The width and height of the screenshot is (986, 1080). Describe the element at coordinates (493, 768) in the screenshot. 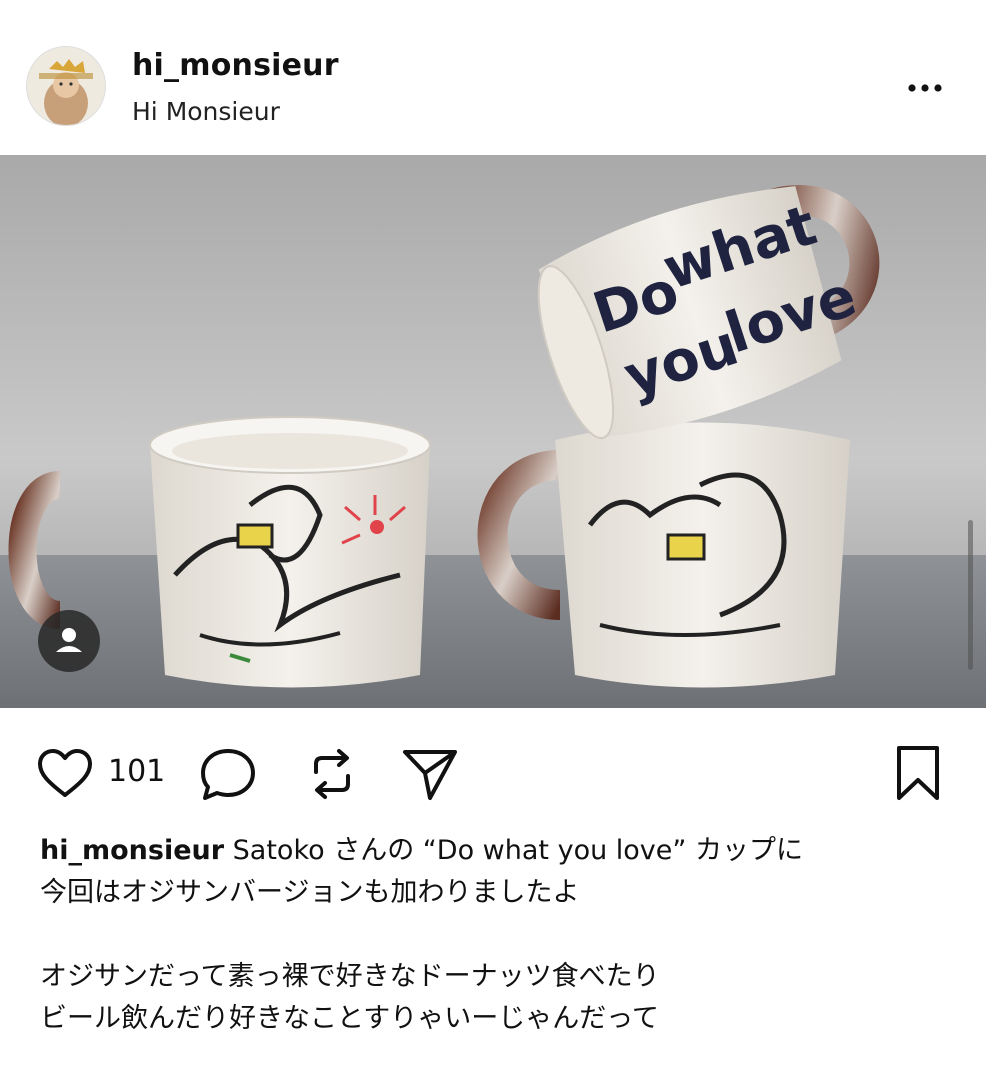

I see `action-bar: 101` at that location.